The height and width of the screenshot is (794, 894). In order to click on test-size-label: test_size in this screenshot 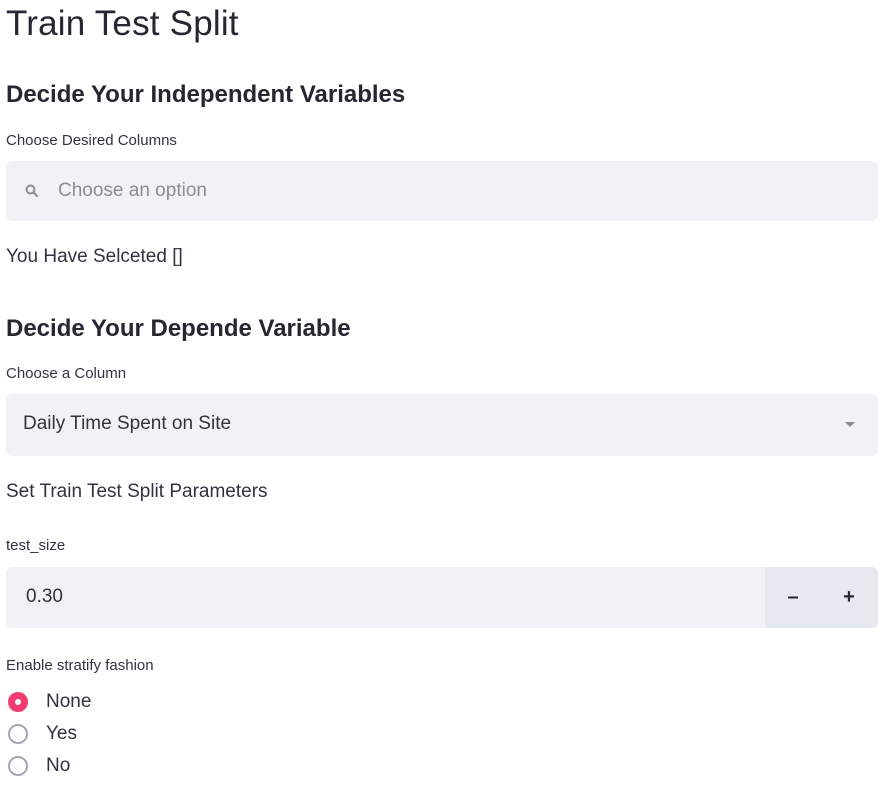, I will do `click(36, 545)`.